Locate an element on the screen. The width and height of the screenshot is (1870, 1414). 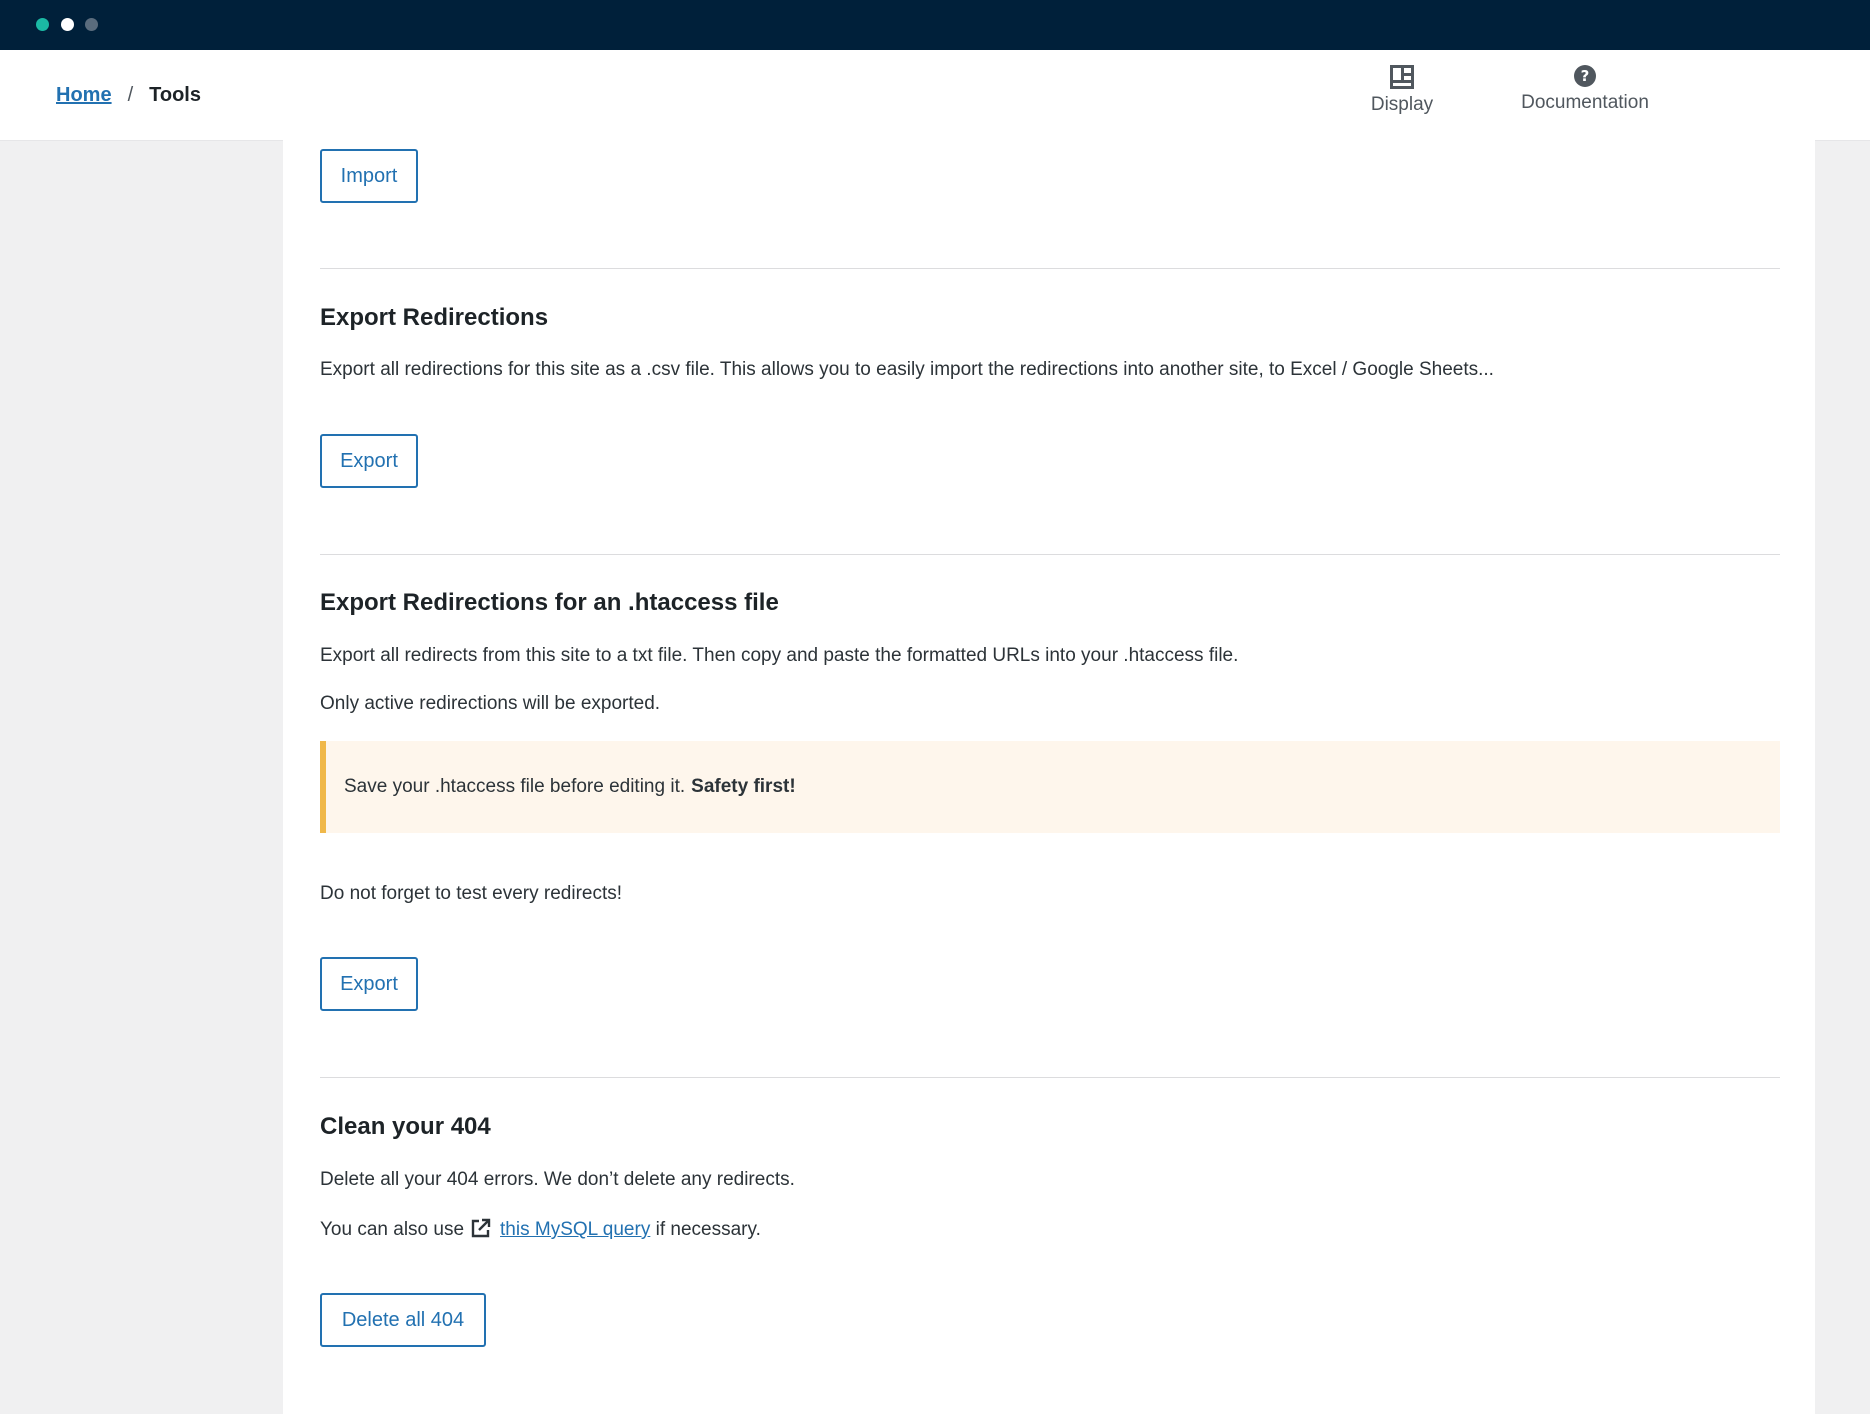
display-layout-icon is located at coordinates (1402, 77).